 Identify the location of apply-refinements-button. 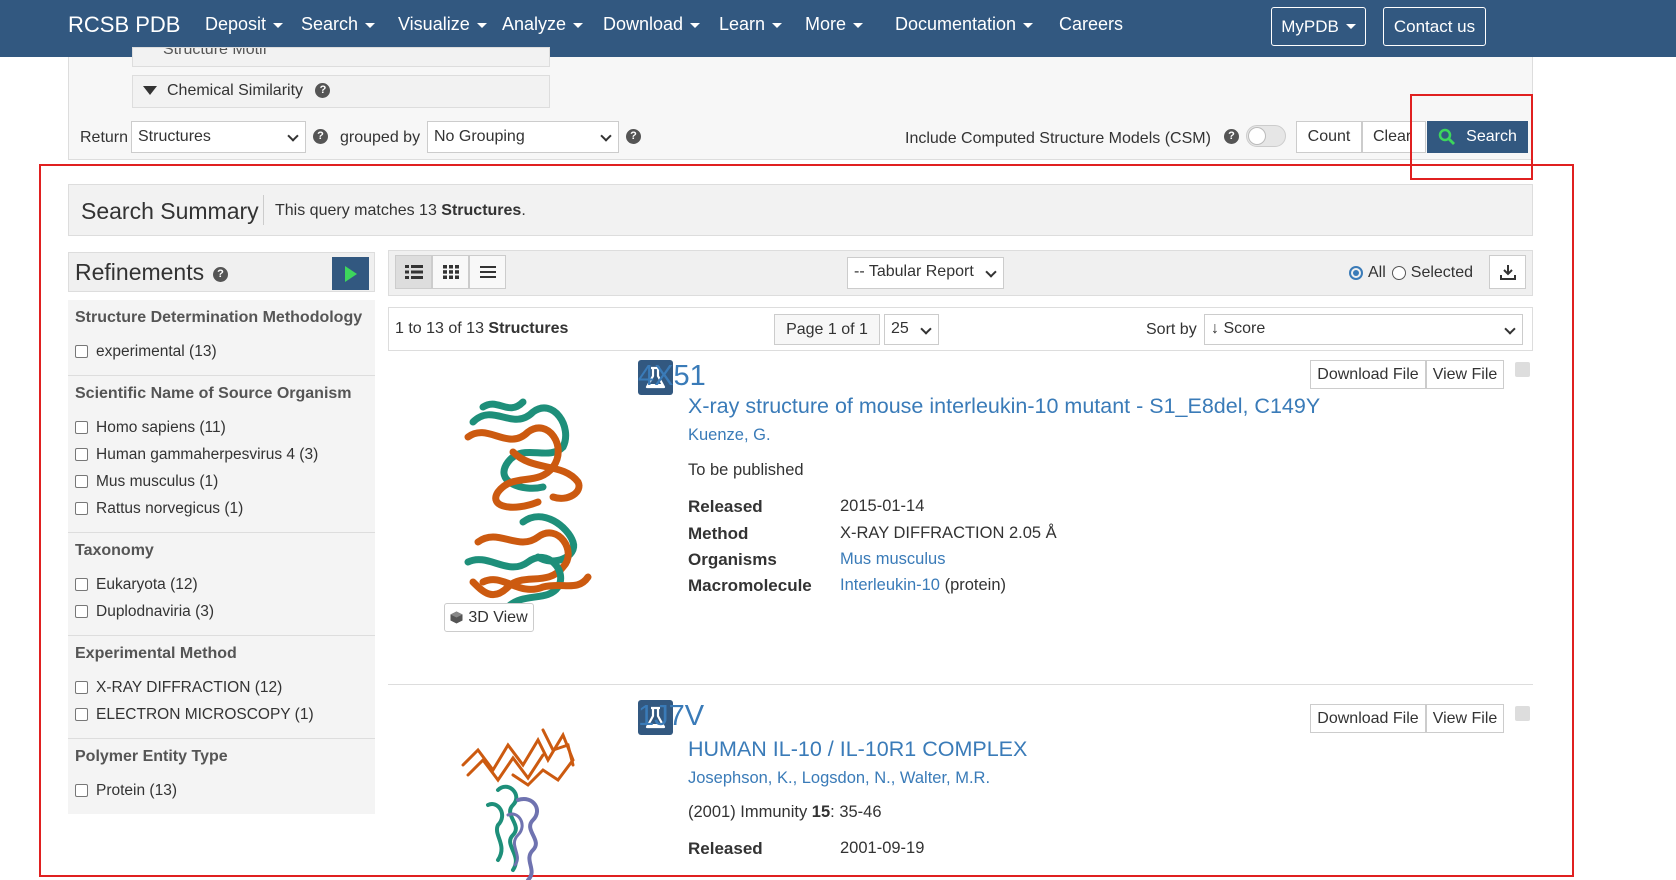
(350, 273).